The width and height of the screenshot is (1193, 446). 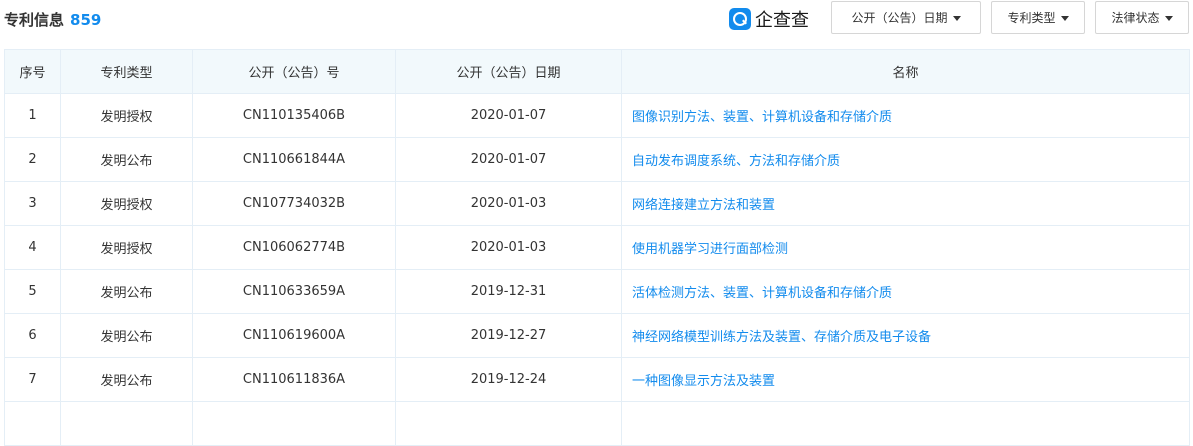 I want to click on patent-name-cell, so click(x=905, y=423).